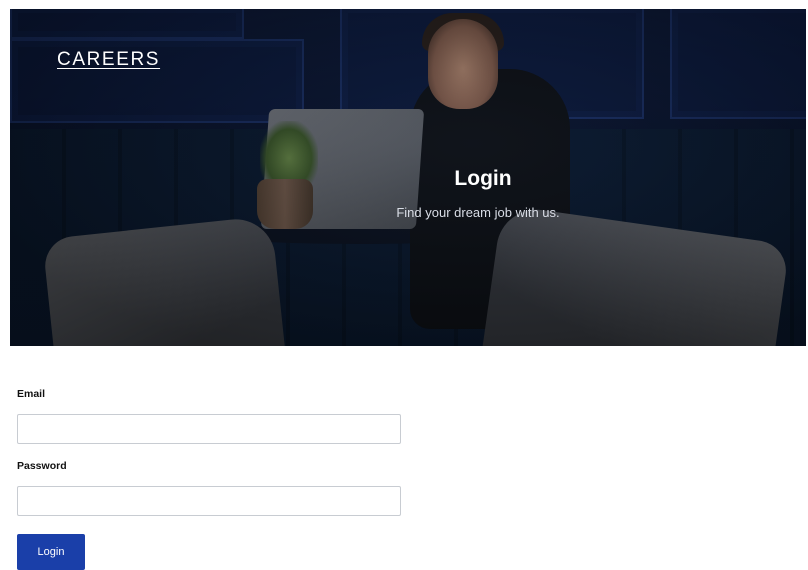 This screenshot has width=808, height=570. Describe the element at coordinates (483, 178) in the screenshot. I see `page-title: Login` at that location.